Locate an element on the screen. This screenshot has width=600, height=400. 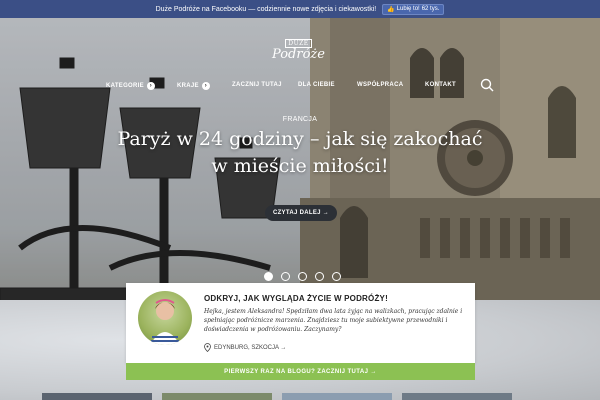
nav-item-zacznij-tutaj: ZACZNIJ TUTAJ is located at coordinates (257, 85).